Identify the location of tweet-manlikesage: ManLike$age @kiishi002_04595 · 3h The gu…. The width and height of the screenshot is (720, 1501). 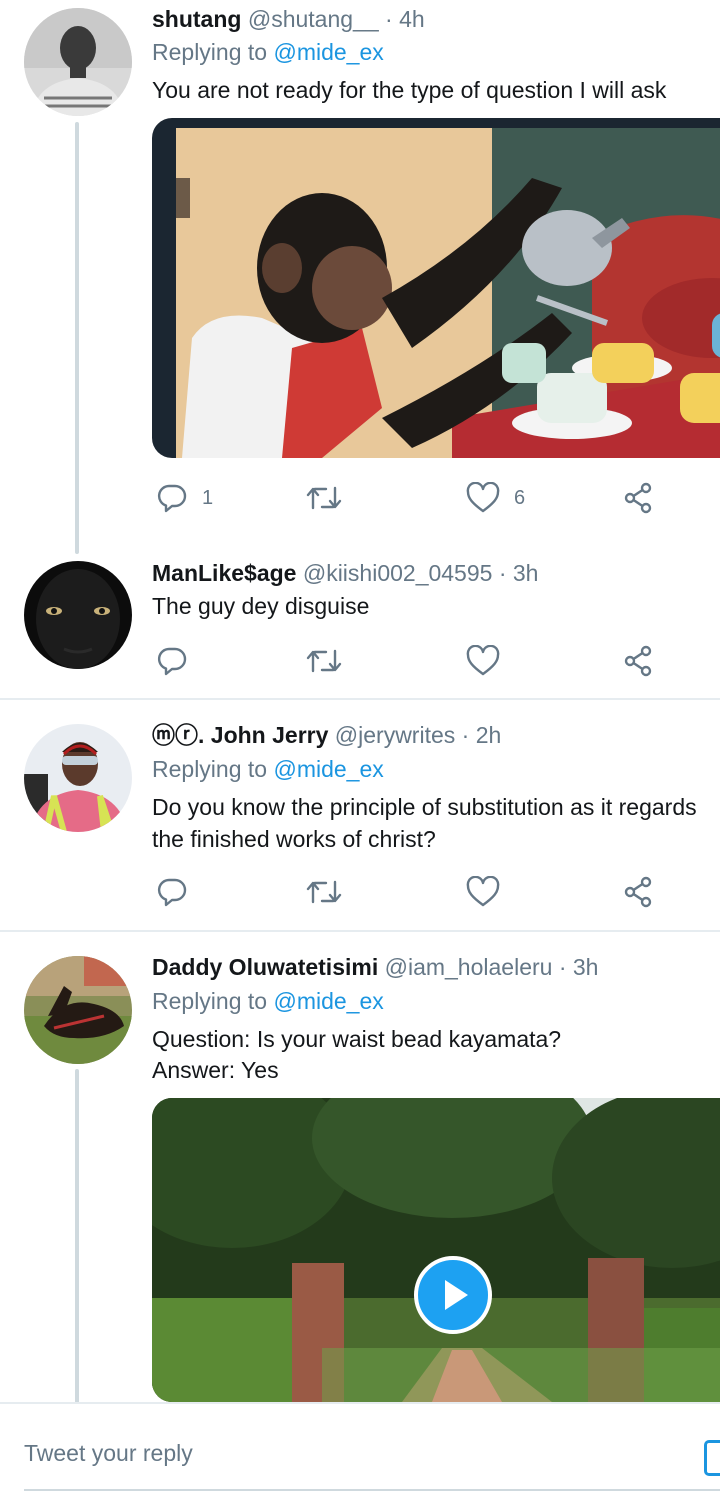
(360, 627).